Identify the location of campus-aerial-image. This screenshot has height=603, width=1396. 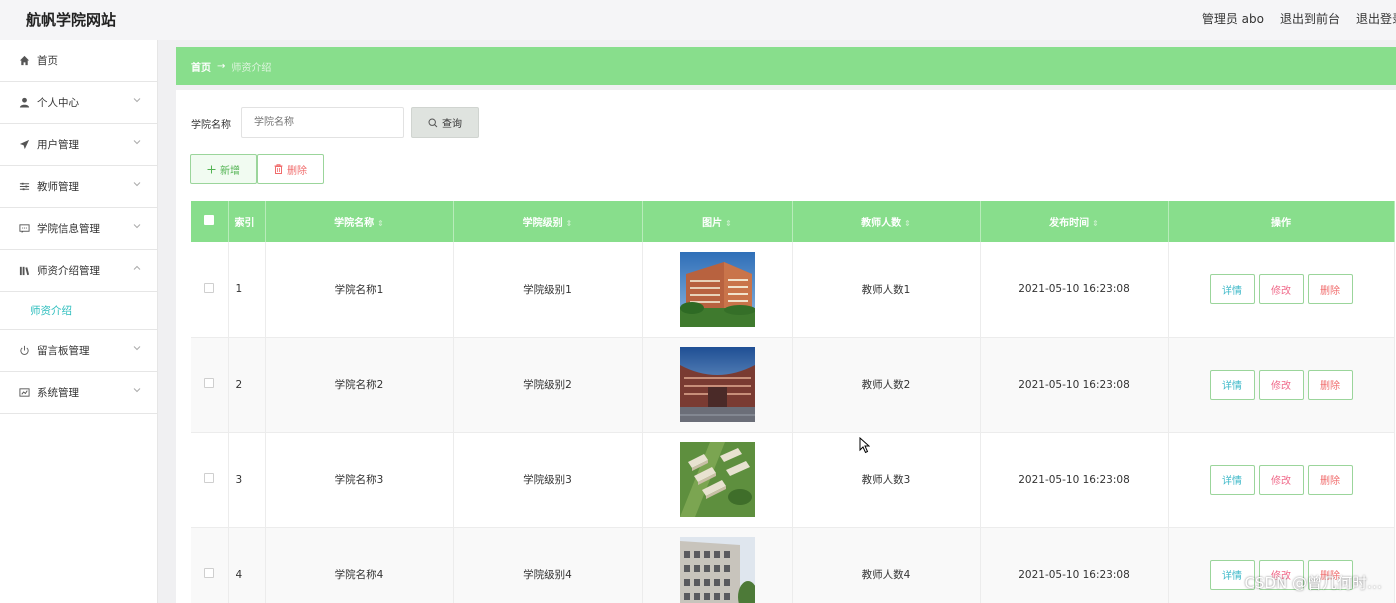
(717, 479).